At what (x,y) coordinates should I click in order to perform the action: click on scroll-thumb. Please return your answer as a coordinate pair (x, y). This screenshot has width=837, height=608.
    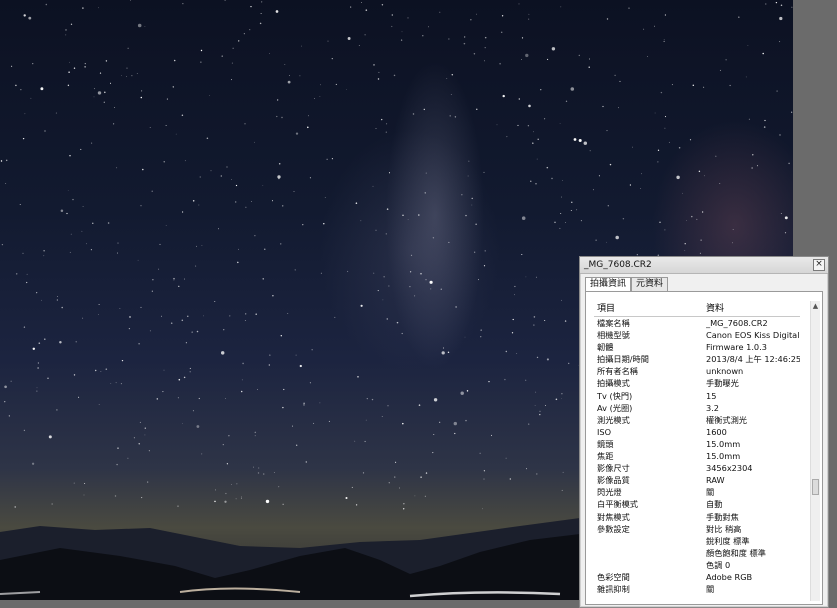
    Looking at the image, I should click on (815, 487).